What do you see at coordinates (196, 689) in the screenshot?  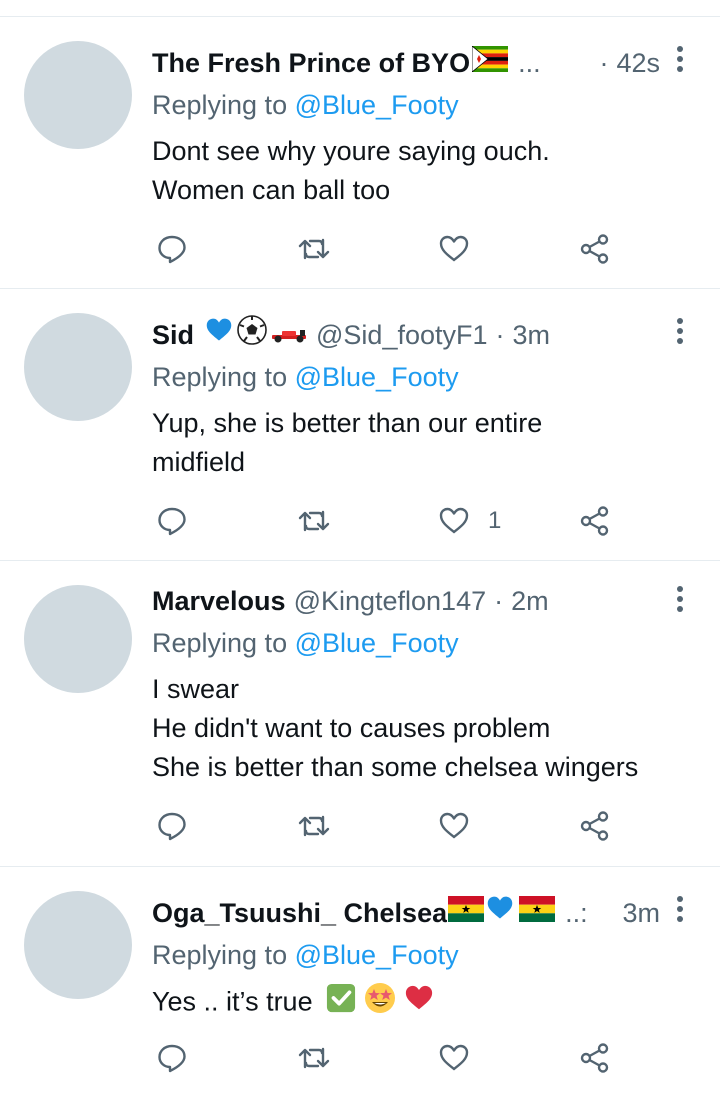 I see `tweet-text-line: I swear` at bounding box center [196, 689].